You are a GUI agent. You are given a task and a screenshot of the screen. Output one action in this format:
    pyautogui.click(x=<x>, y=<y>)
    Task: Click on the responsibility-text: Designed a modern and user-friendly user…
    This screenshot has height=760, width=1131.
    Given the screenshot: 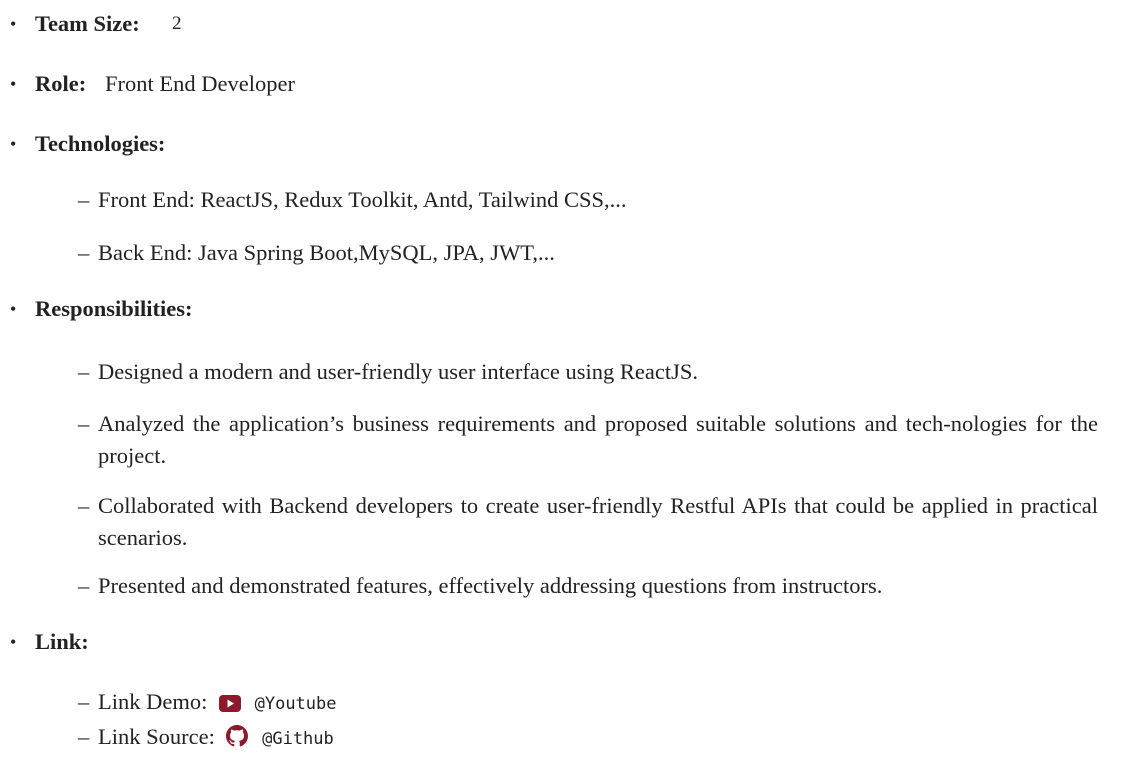 What is the action you would take?
    pyautogui.click(x=398, y=371)
    